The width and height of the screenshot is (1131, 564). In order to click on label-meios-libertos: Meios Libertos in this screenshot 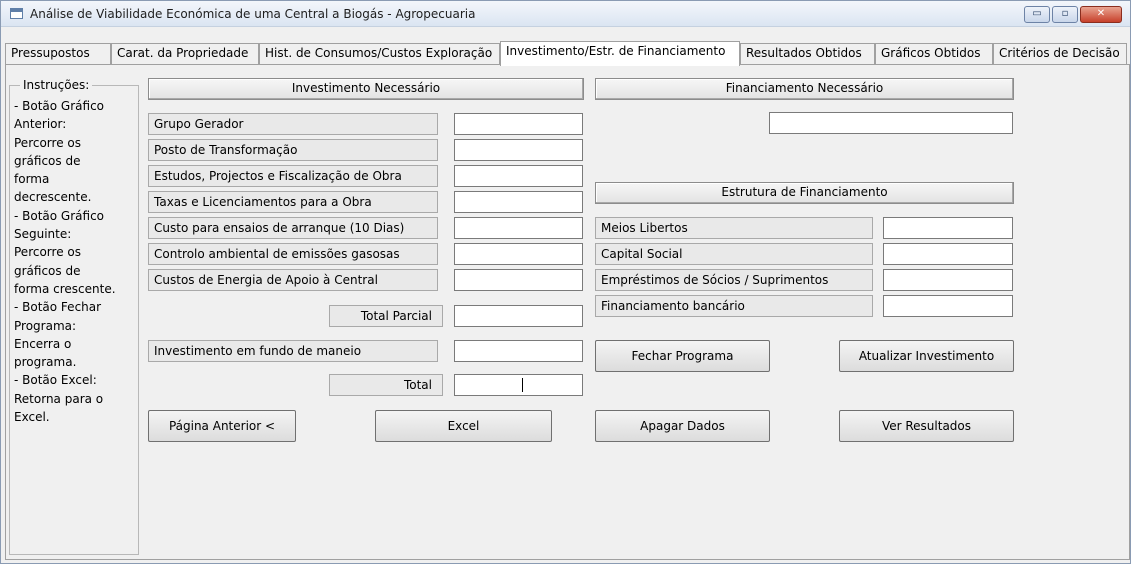, I will do `click(734, 228)`.